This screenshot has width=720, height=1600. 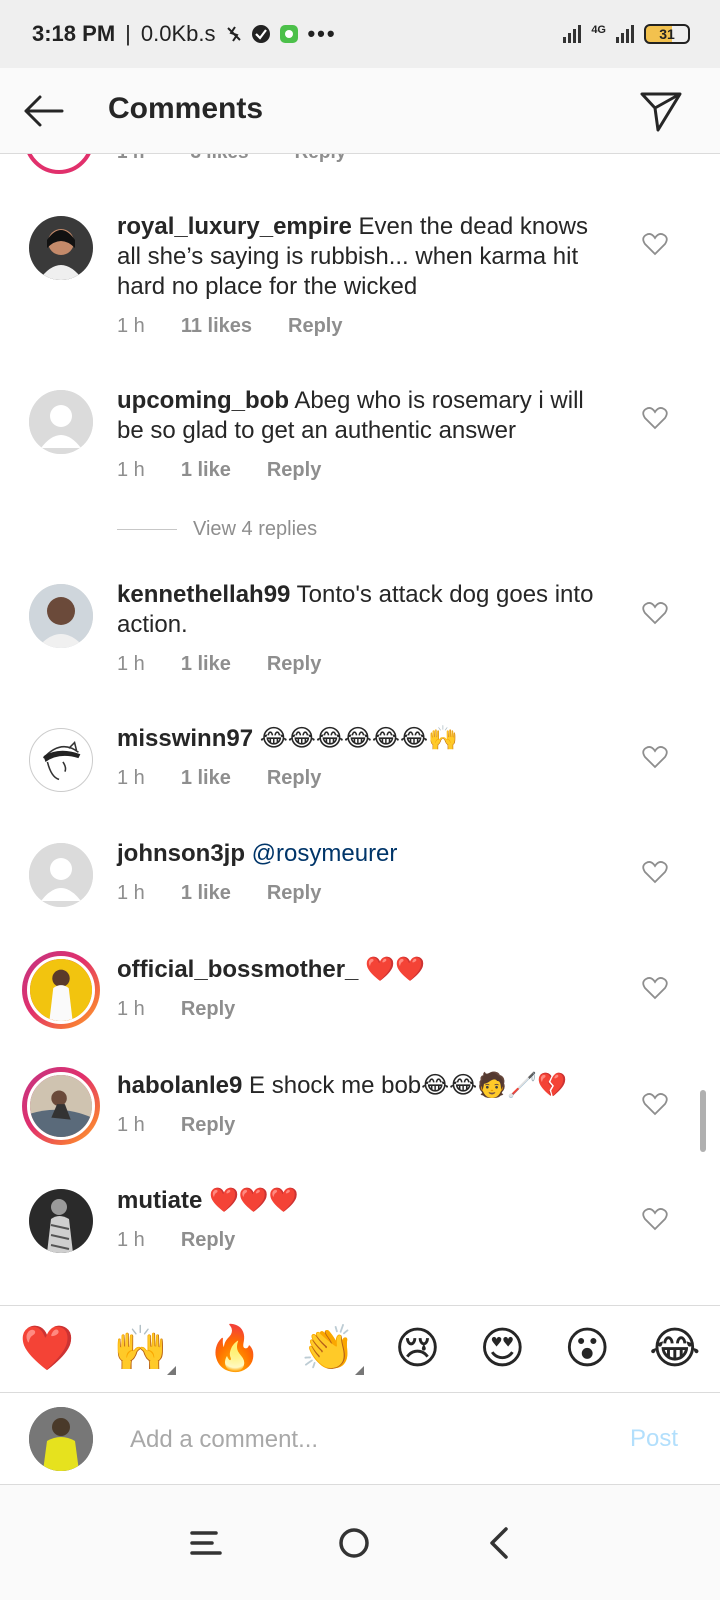 What do you see at coordinates (219, 159) in the screenshot?
I see `comment-likes: 3 likes` at bounding box center [219, 159].